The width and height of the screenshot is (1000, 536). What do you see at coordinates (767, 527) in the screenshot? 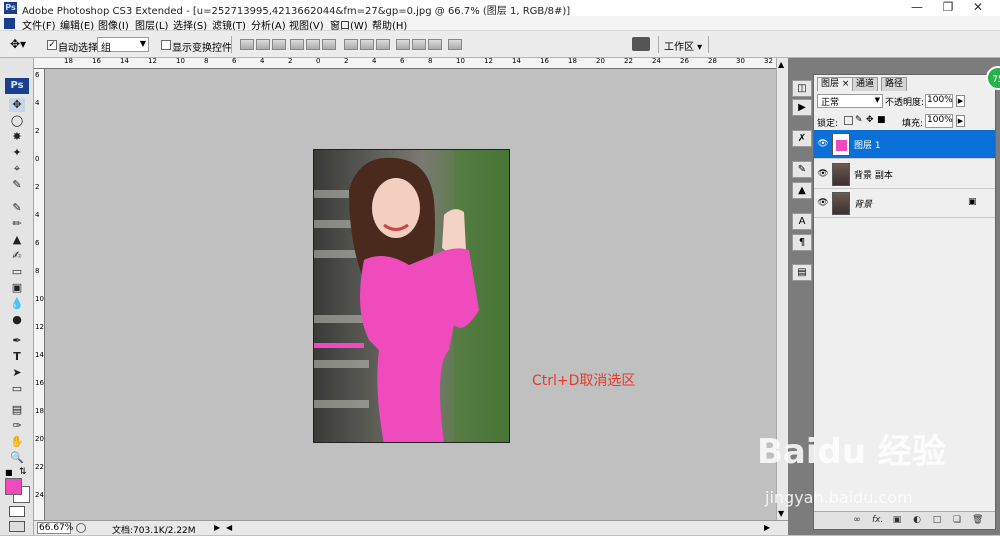
I see `scroll-right-icon: ▶` at bounding box center [767, 527].